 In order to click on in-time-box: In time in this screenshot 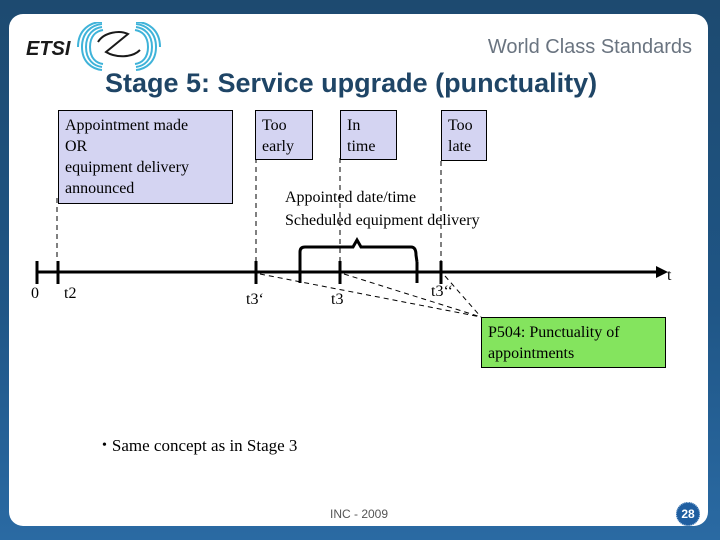, I will do `click(368, 135)`.